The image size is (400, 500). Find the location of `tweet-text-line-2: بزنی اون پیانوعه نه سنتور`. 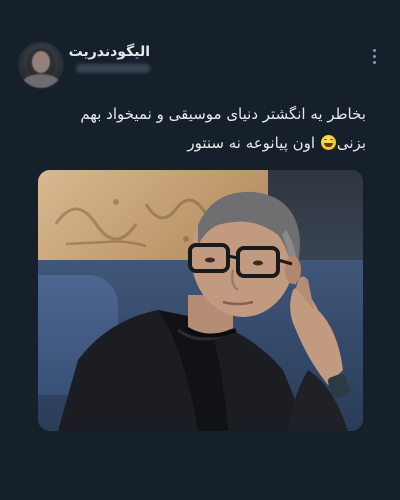

tweet-text-line-2: بزنی اون پیانوعه نه سنتور is located at coordinates (196, 143).